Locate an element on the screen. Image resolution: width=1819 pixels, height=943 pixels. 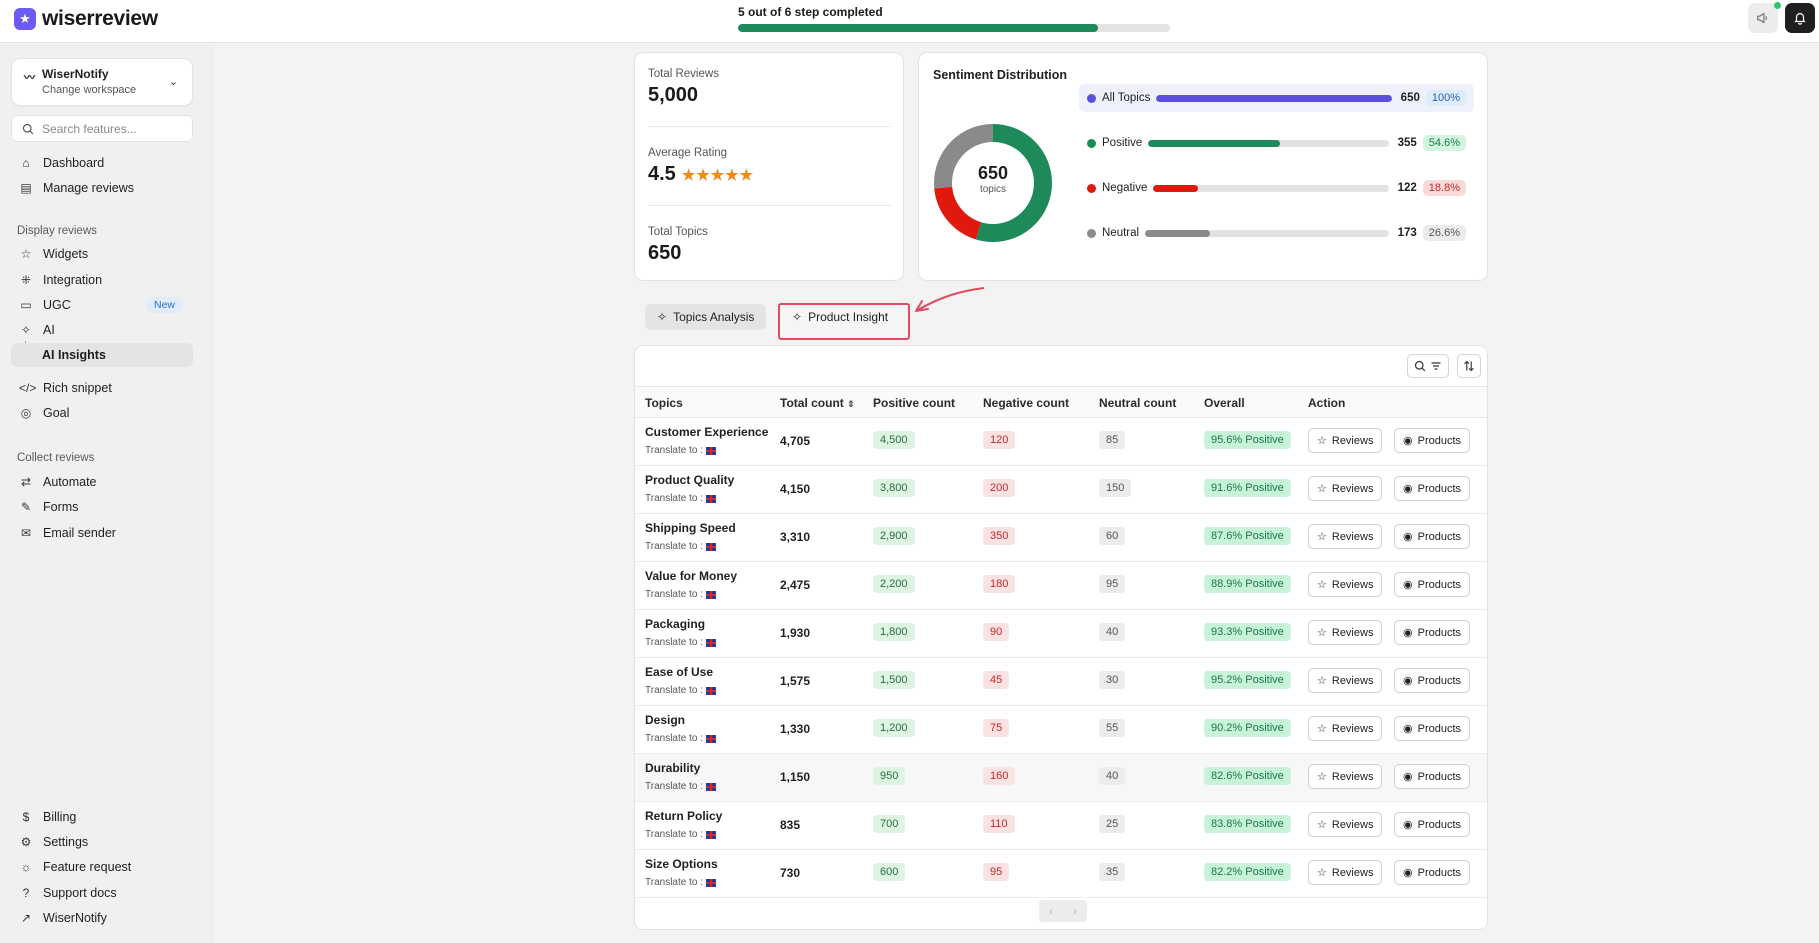
prev-page-icon: ‹ is located at coordinates (1051, 911).